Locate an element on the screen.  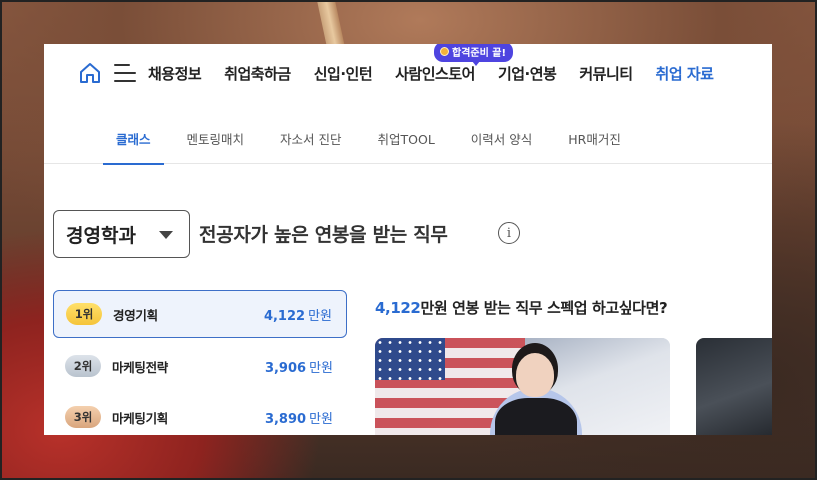
department-value: 경영학과 is located at coordinates (101, 235).